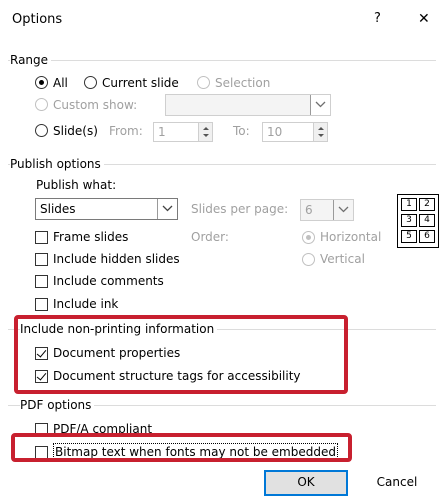 The width and height of the screenshot is (444, 501). I want to click on preview-cell: 4, so click(427, 220).